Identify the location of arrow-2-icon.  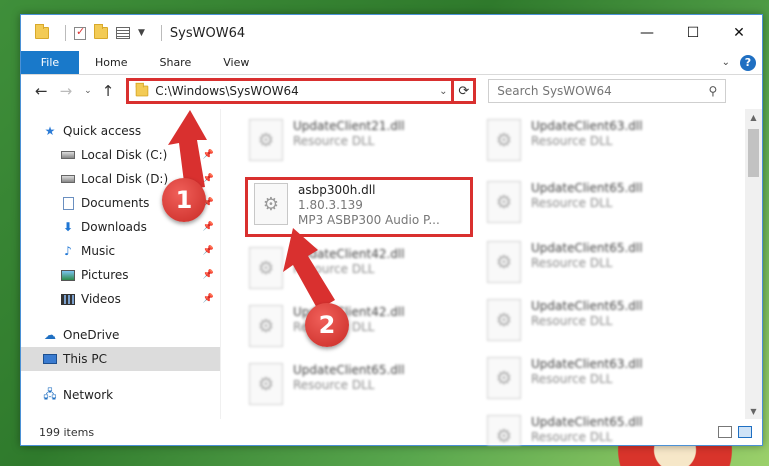
(309, 269).